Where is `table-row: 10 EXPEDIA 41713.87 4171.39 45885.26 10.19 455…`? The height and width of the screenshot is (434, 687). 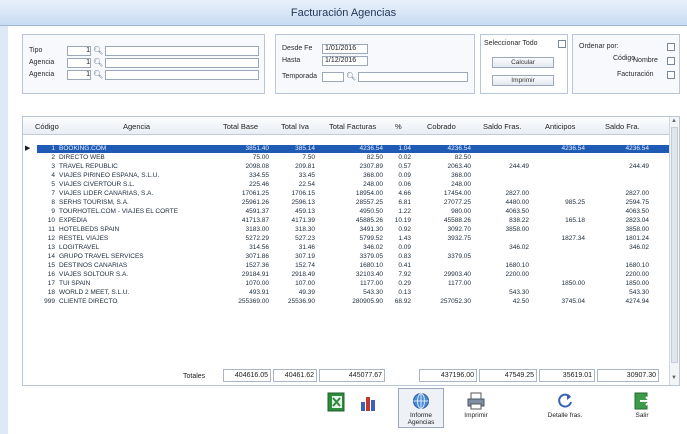
table-row: 10 EXPEDIA 41713.87 4171.39 45885.26 10.19 455… is located at coordinates (353, 221).